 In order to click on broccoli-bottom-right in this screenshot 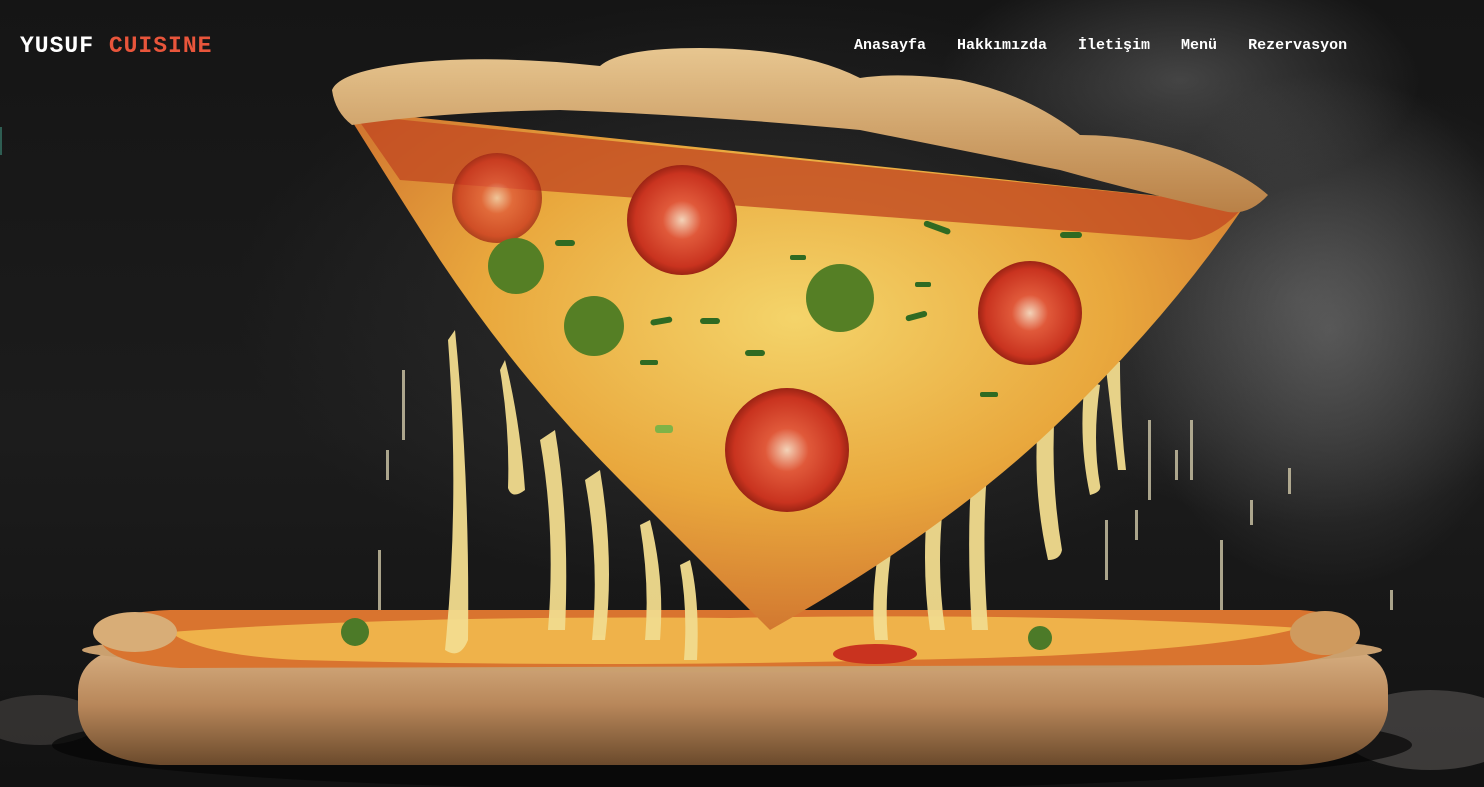, I will do `click(1040, 638)`.